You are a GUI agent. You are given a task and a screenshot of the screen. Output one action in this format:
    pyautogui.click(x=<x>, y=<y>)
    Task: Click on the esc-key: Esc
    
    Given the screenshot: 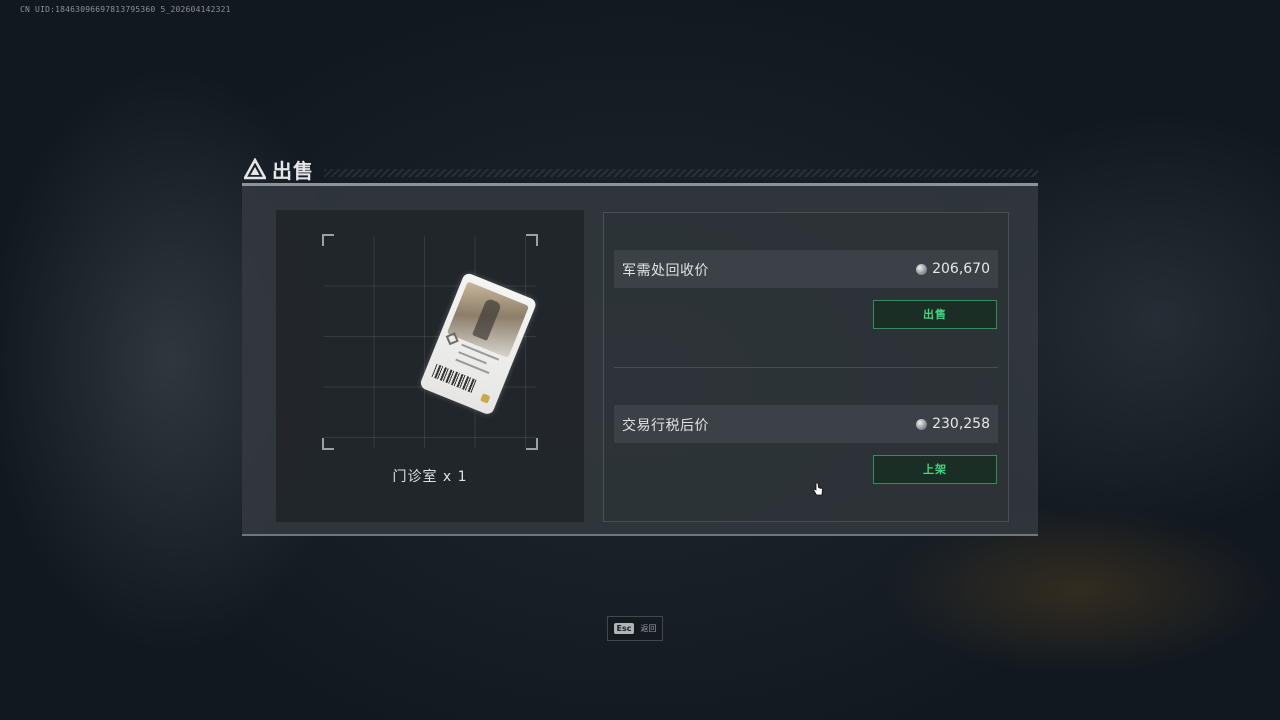 What is the action you would take?
    pyautogui.click(x=624, y=628)
    